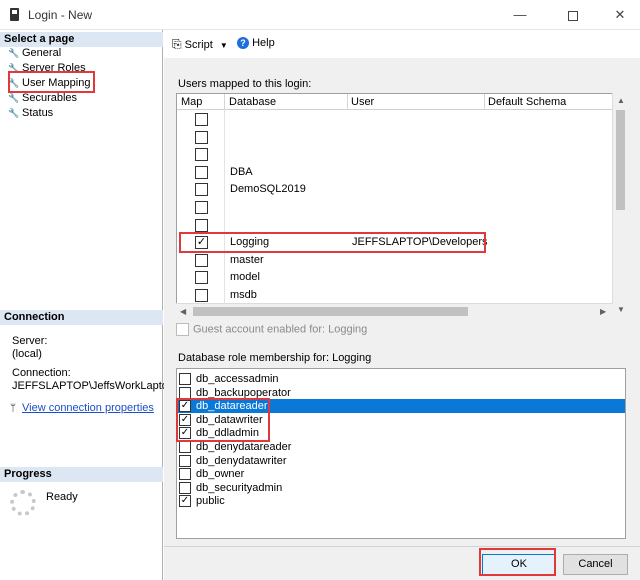 The height and width of the screenshot is (580, 640). I want to click on window-title: Login - New, so click(60, 15).